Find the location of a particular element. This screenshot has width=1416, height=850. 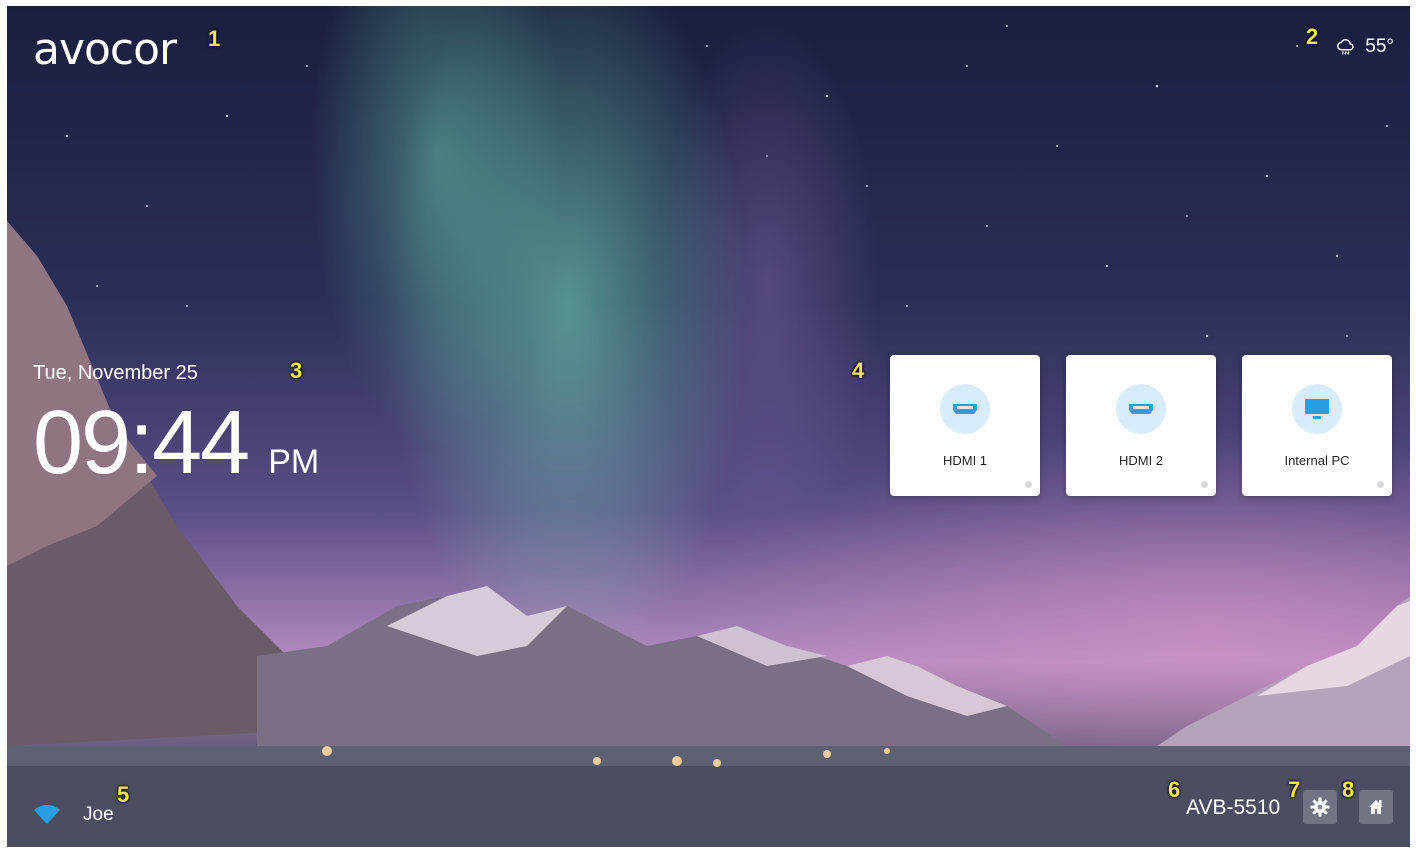

callout-7: 7 is located at coordinates (1294, 789).